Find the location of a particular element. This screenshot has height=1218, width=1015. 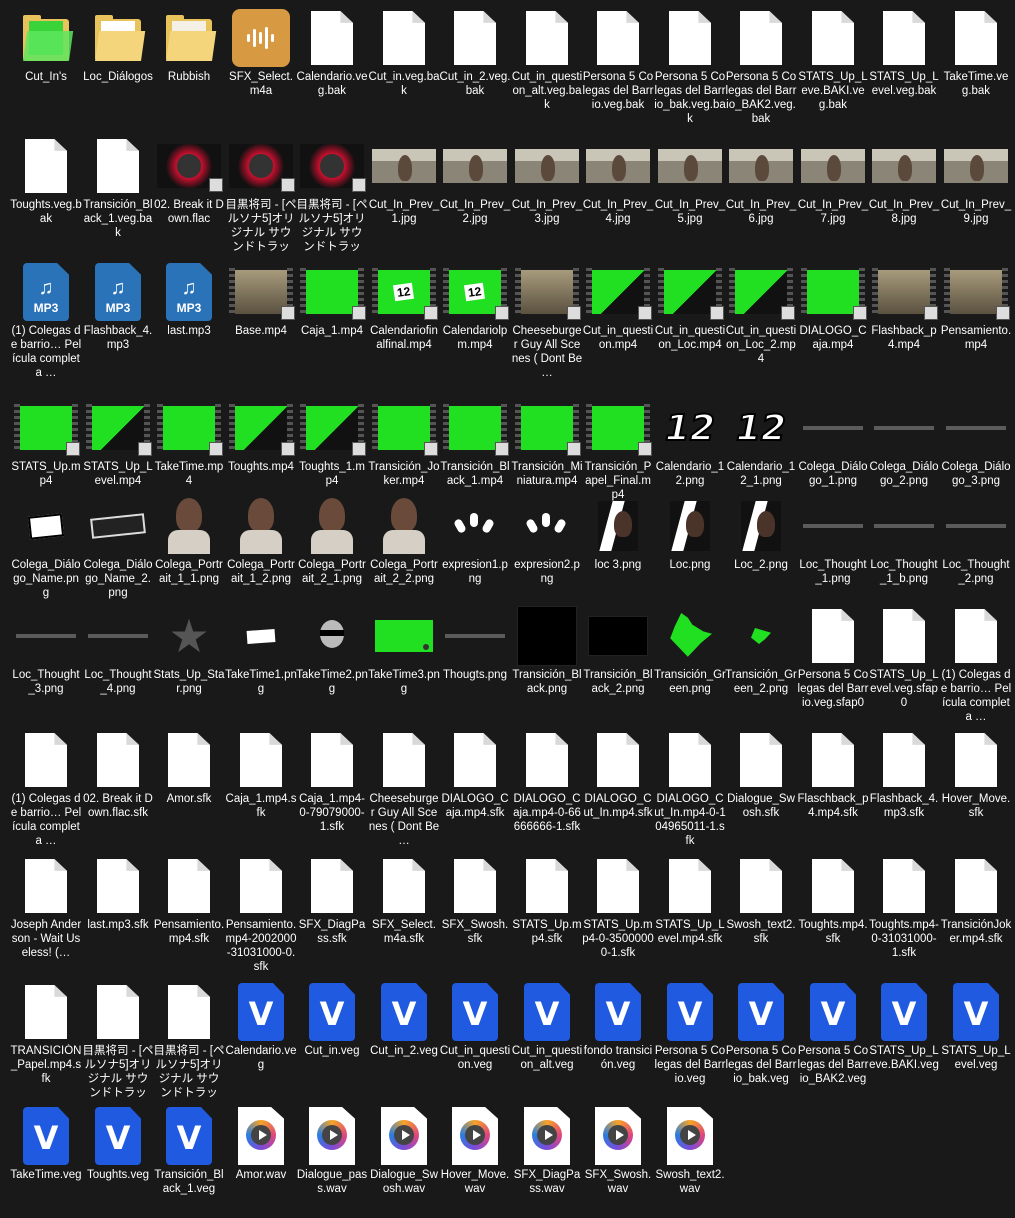

file-item: expresion2.png is located at coordinates (547, 548).